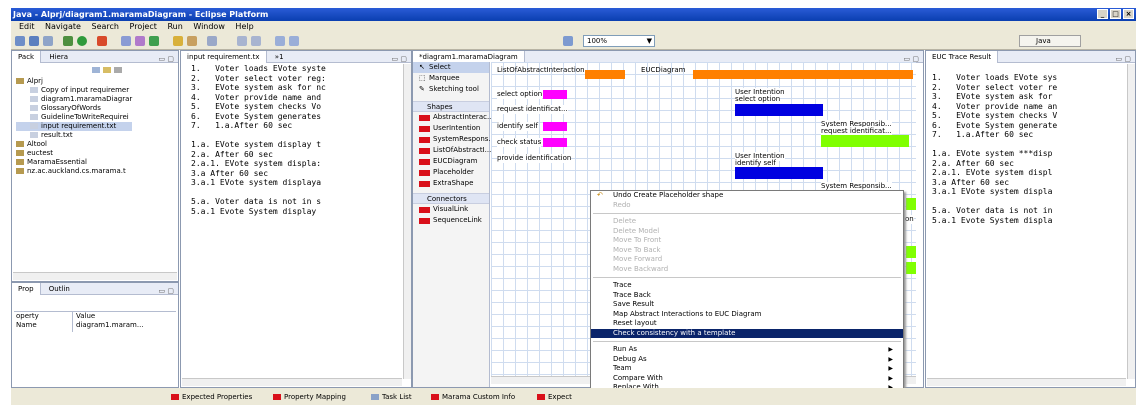  I want to click on context-menu-item: Trace, so click(747, 286).